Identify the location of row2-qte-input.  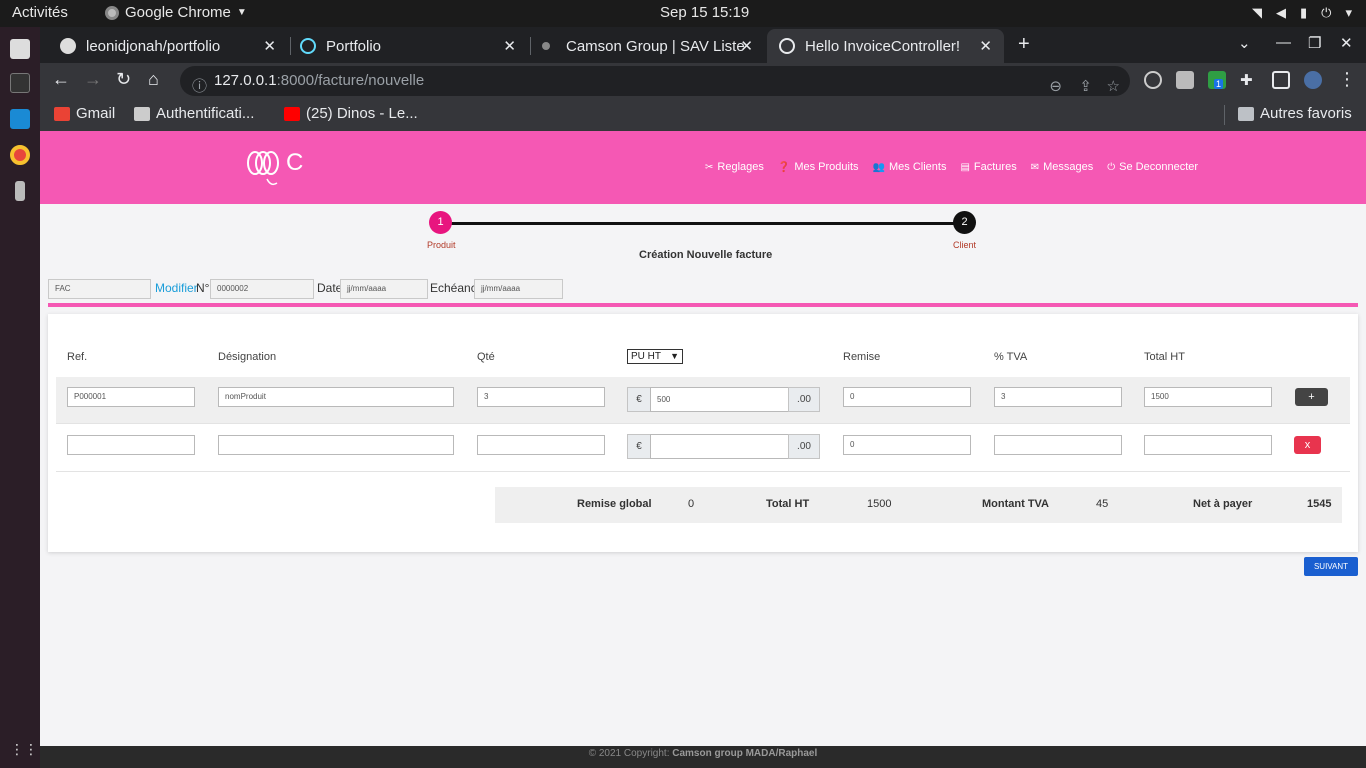
(541, 445).